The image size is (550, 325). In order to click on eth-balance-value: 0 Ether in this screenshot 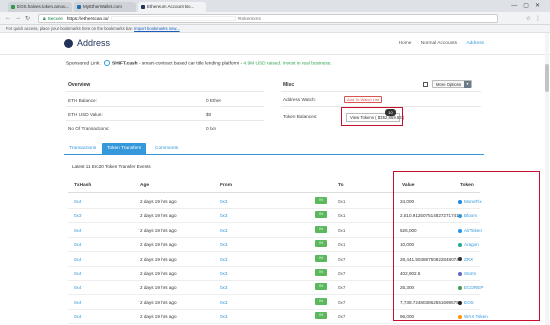, I will do `click(214, 100)`.